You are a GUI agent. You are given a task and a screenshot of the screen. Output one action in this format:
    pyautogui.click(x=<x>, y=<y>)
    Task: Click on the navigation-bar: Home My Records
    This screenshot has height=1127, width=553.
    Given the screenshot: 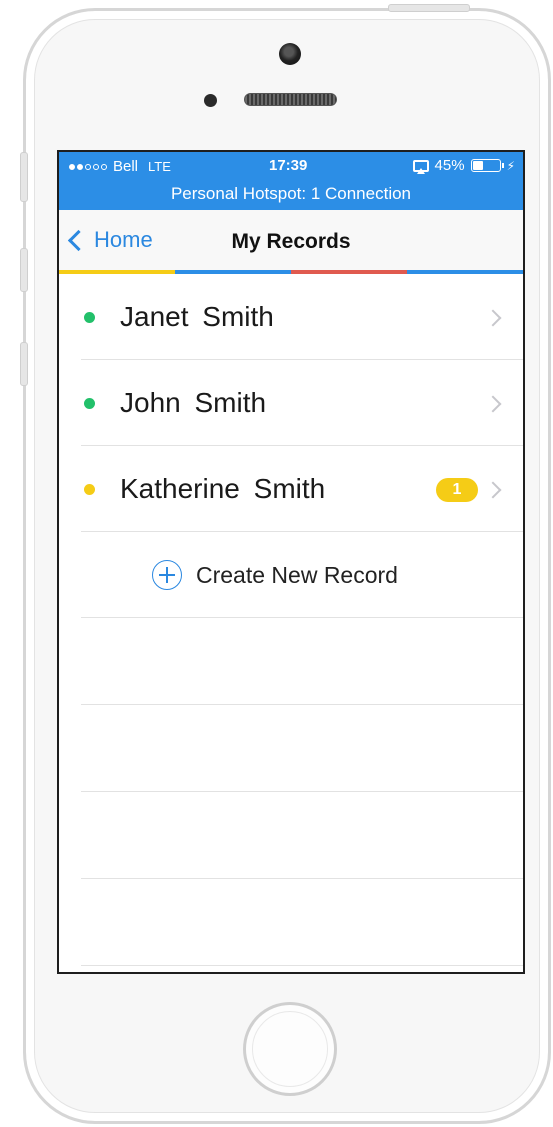 What is the action you would take?
    pyautogui.click(x=291, y=241)
    